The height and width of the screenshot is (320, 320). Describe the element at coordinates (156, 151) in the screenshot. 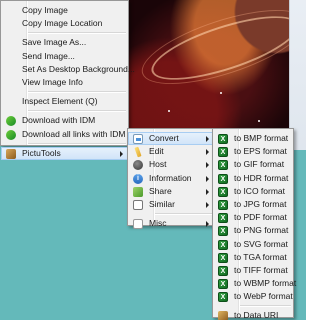

I see `menu-item-label: Edit` at that location.